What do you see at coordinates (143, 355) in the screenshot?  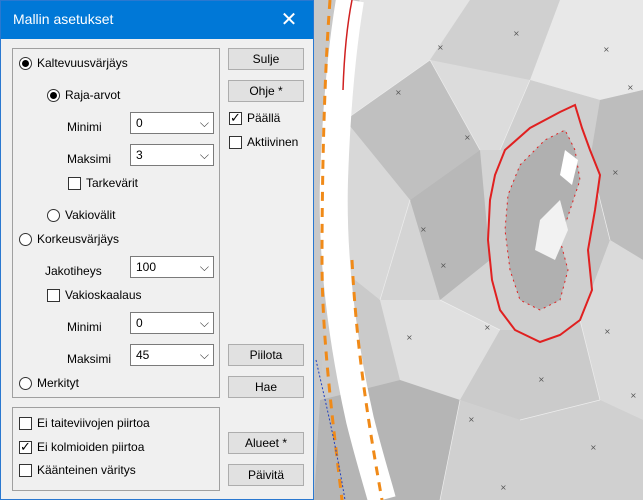 I see `elev-max-value: 45` at bounding box center [143, 355].